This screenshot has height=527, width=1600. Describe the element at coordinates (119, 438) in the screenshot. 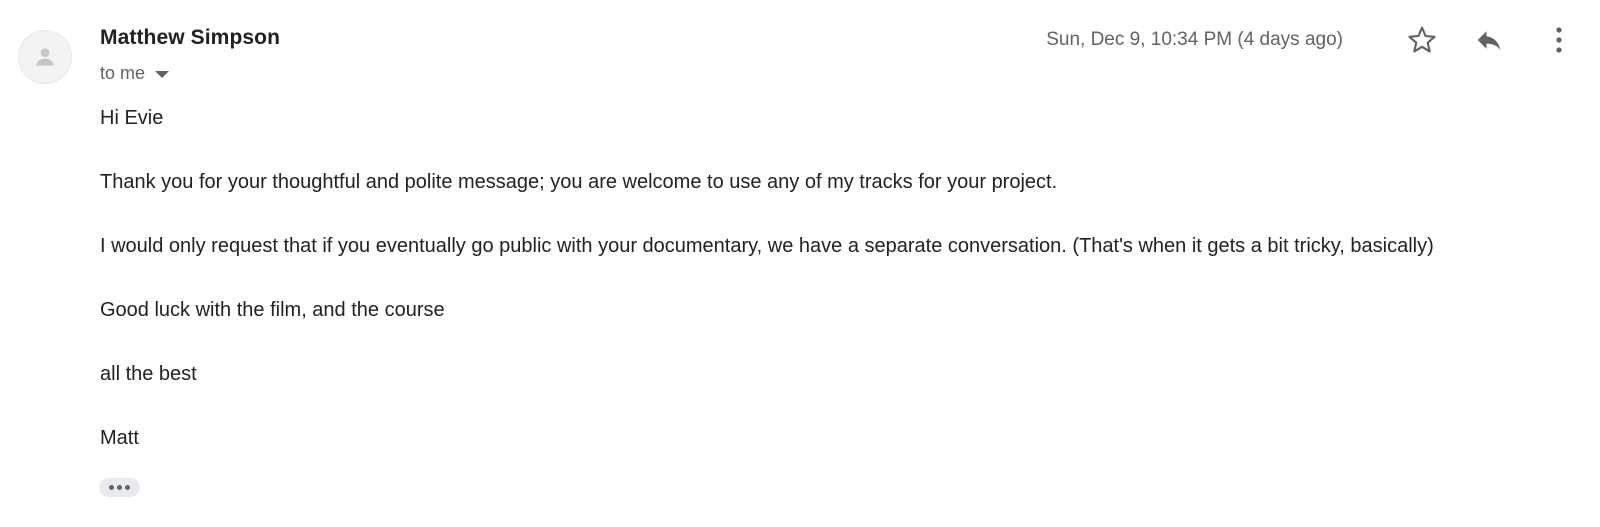

I see `body-signature: Matt` at that location.